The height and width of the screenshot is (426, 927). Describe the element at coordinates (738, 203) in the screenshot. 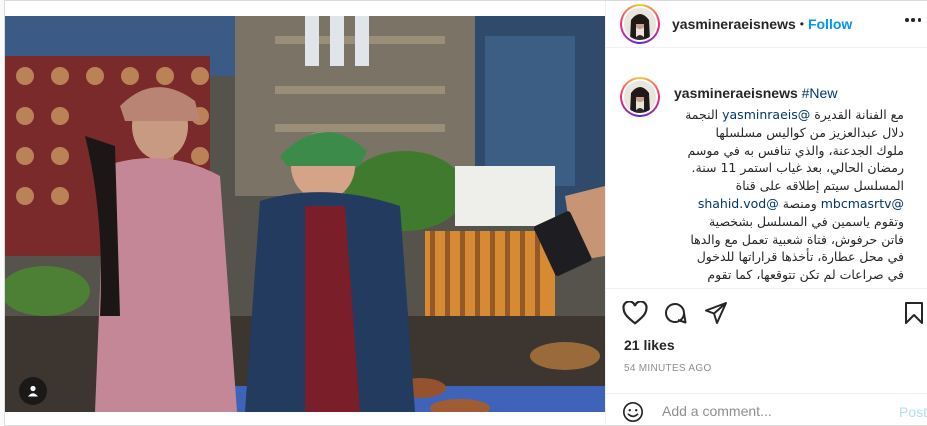

I see `mention-link: @shahid.vod` at that location.